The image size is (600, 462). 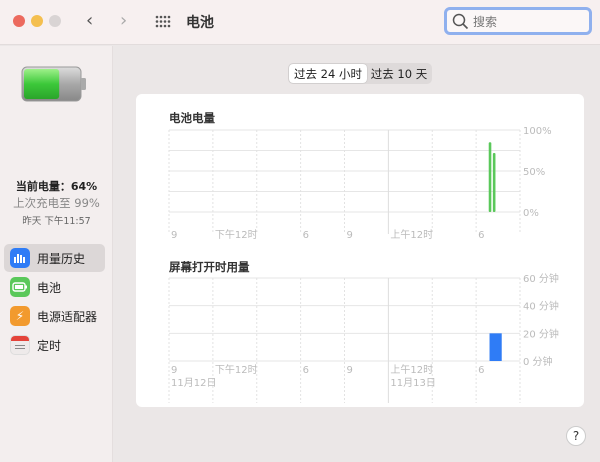 What do you see at coordinates (55, 21) in the screenshot?
I see `zoom-button` at bounding box center [55, 21].